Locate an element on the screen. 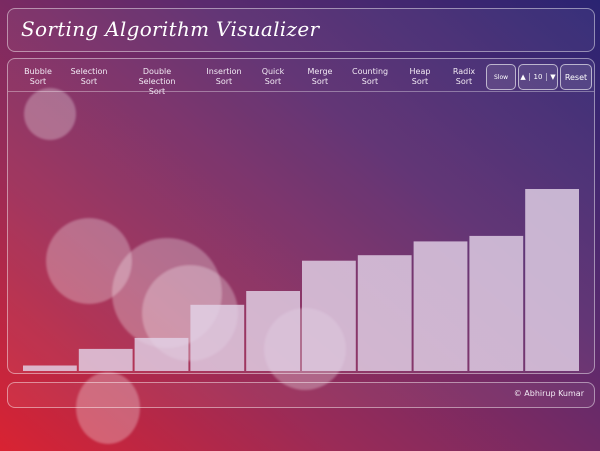 This screenshot has height=451, width=600. speed-label: Slow is located at coordinates (501, 77).